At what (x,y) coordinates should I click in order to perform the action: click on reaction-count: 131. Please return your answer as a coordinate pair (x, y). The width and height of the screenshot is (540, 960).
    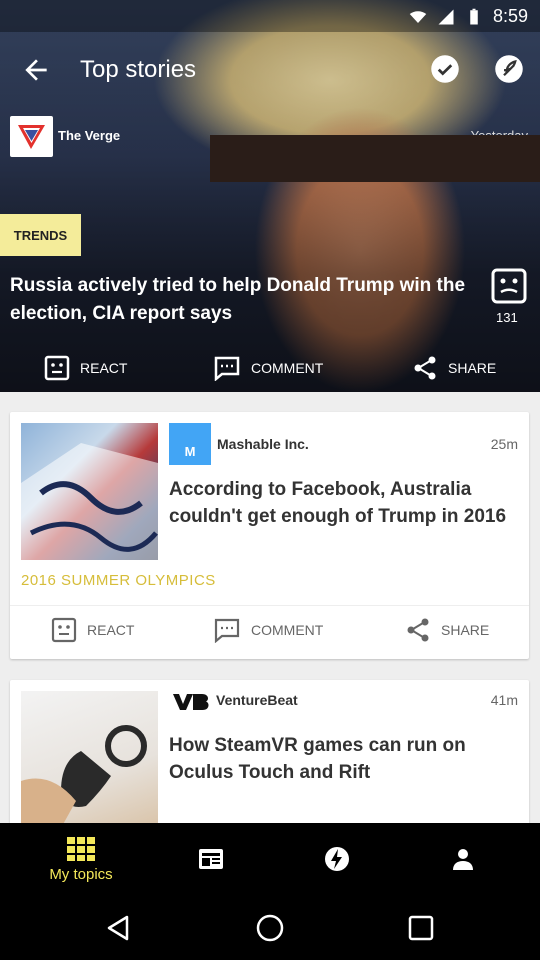
    Looking at the image, I should click on (507, 317).